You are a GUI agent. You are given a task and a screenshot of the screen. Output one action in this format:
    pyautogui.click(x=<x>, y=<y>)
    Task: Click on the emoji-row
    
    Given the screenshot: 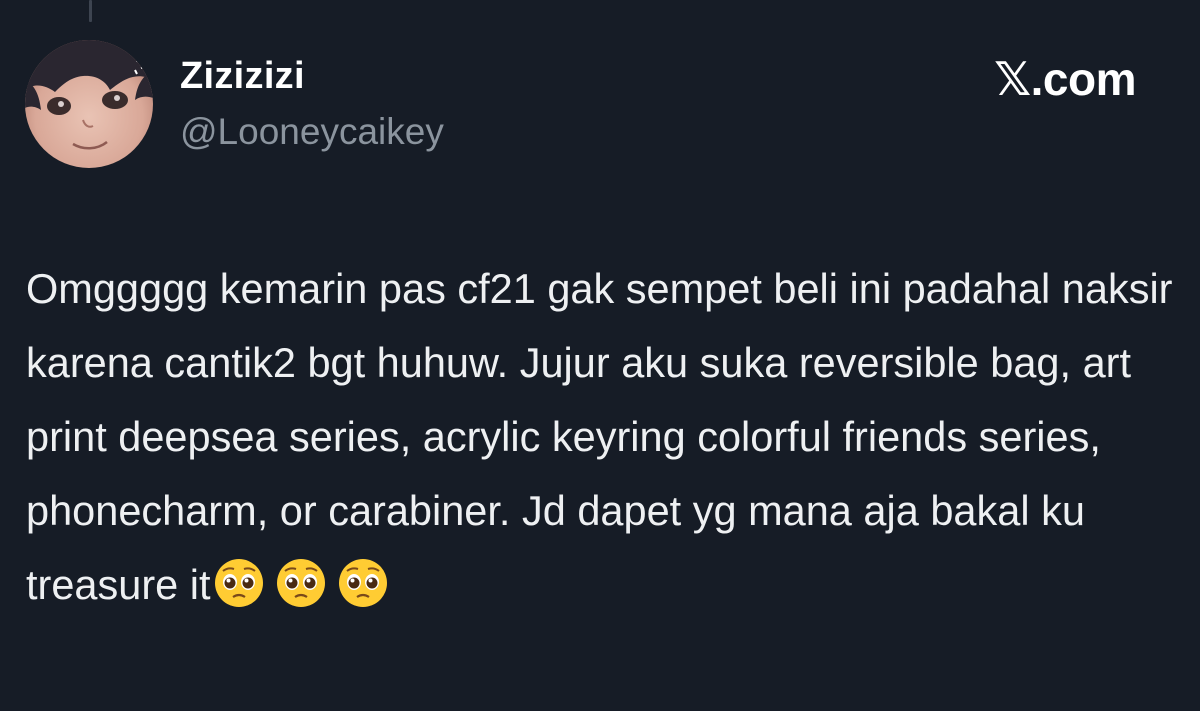 What is the action you would take?
    pyautogui.click(x=300, y=583)
    